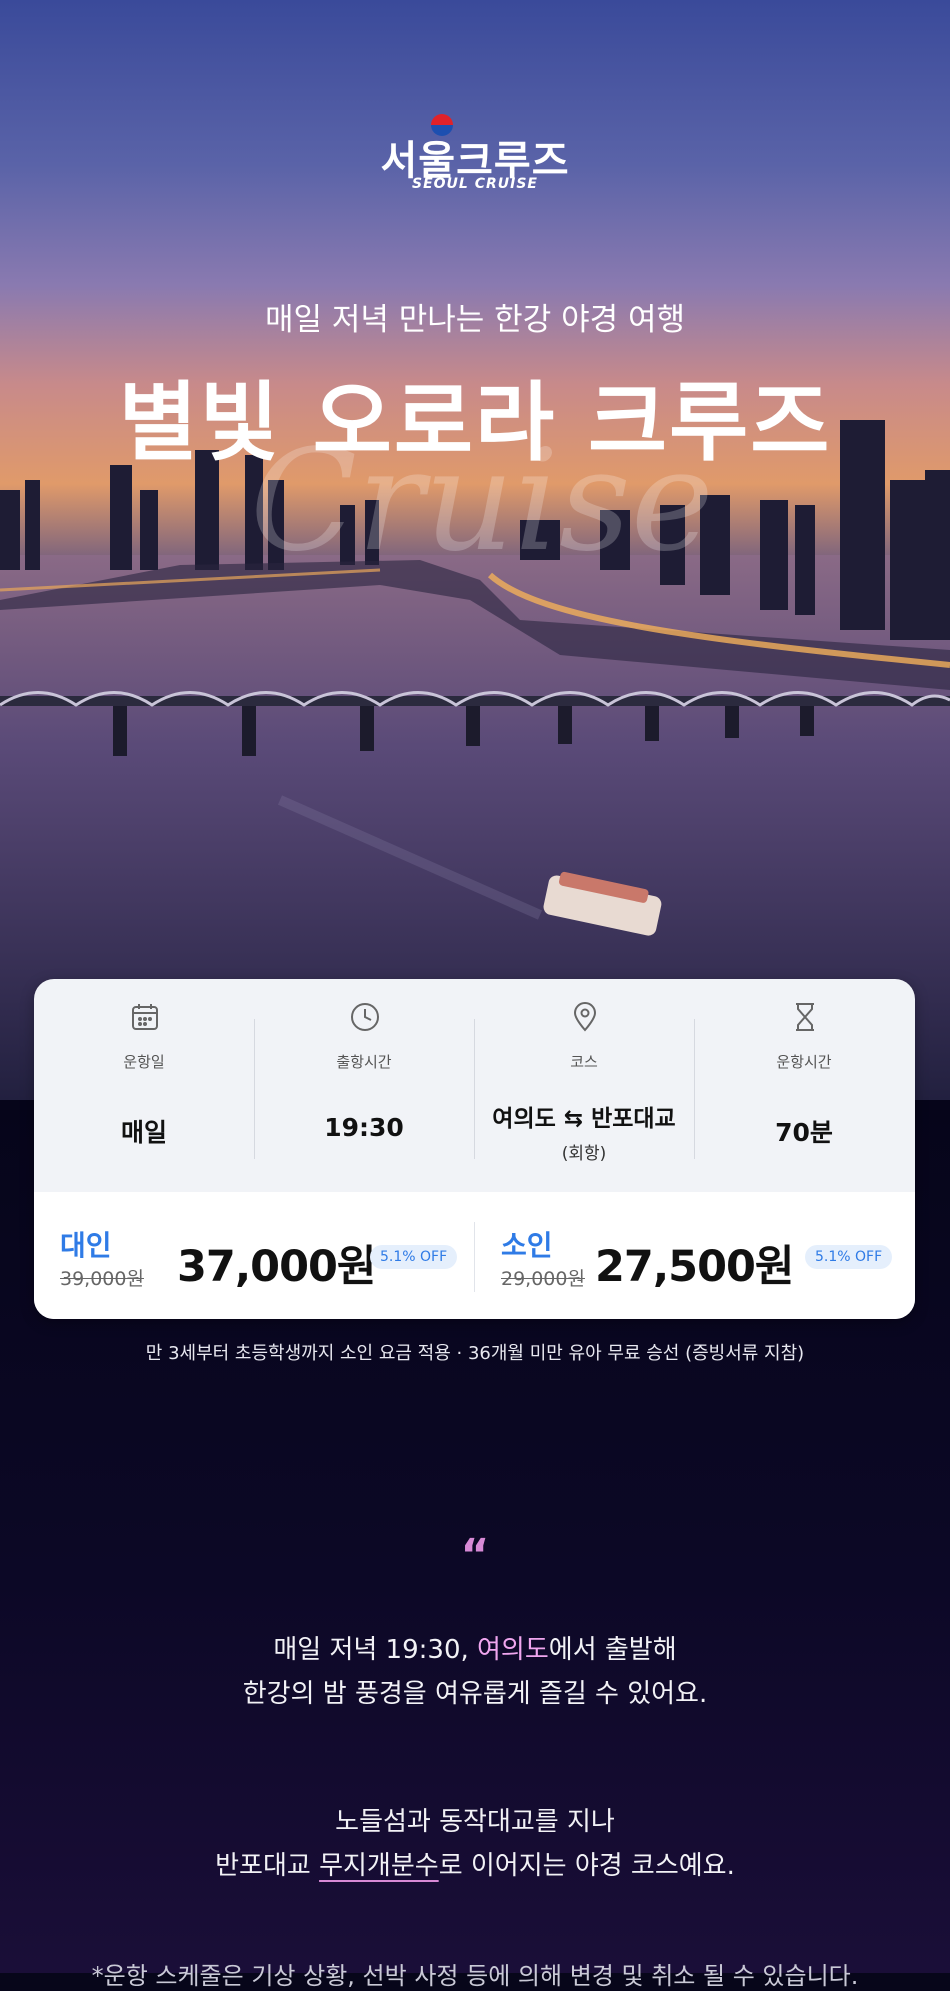 The height and width of the screenshot is (1991, 950). I want to click on price-label: 소인, so click(527, 1245).